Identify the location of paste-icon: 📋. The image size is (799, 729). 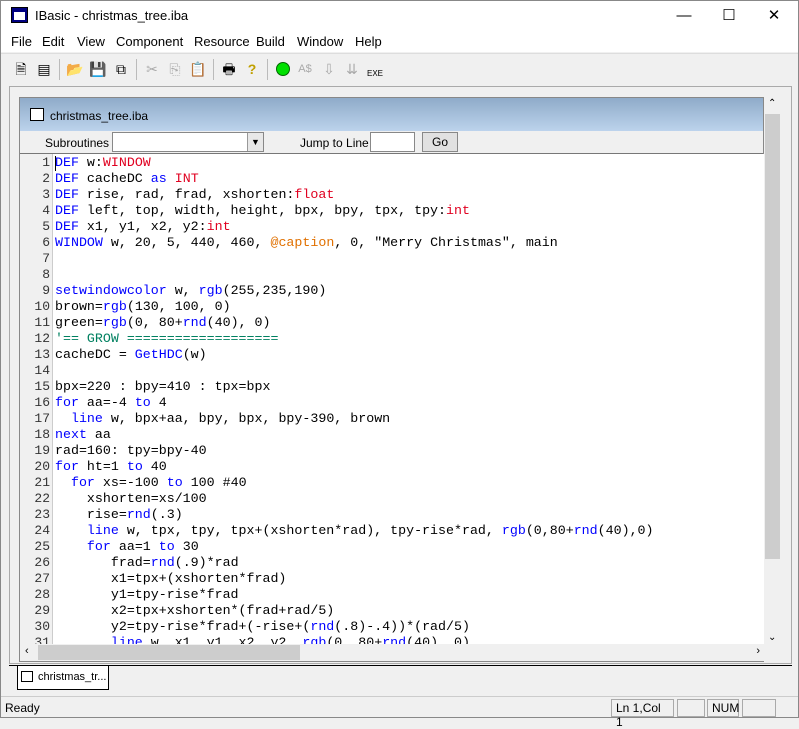
(198, 69).